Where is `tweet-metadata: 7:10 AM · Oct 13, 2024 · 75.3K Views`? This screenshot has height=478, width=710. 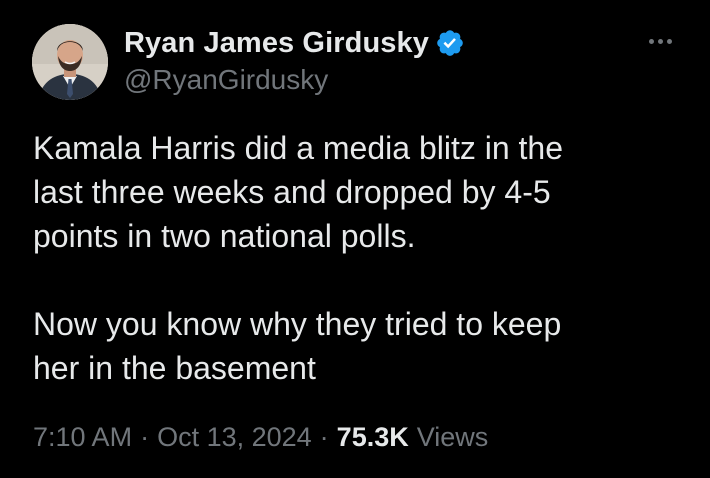
tweet-metadata: 7:10 AM · Oct 13, 2024 · 75.3K Views is located at coordinates (260, 437).